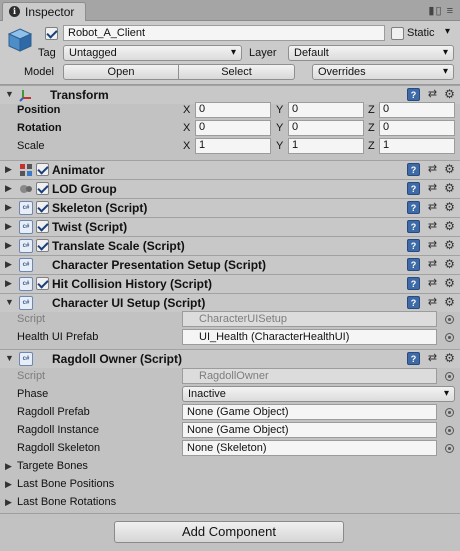 This screenshot has height=551, width=460. What do you see at coordinates (42, 245) in the screenshot?
I see `translate-scale-enabled-checkbox` at bounding box center [42, 245].